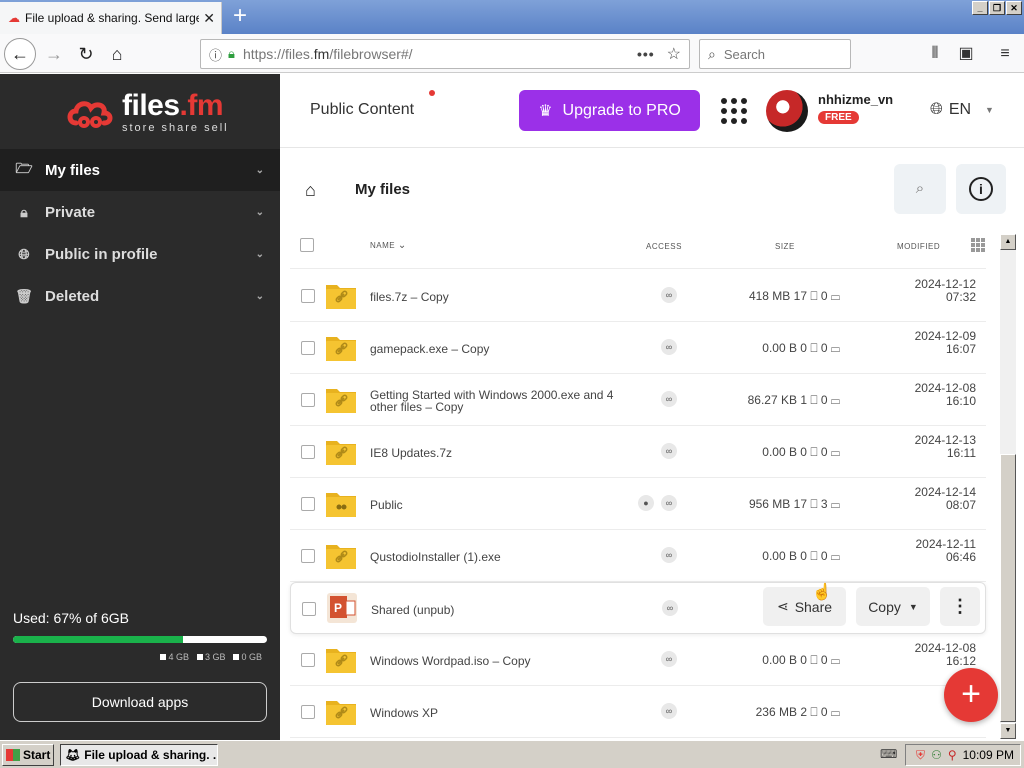 The image size is (1024, 768). Describe the element at coordinates (20, 54) in the screenshot. I see `back-button: ←` at that location.